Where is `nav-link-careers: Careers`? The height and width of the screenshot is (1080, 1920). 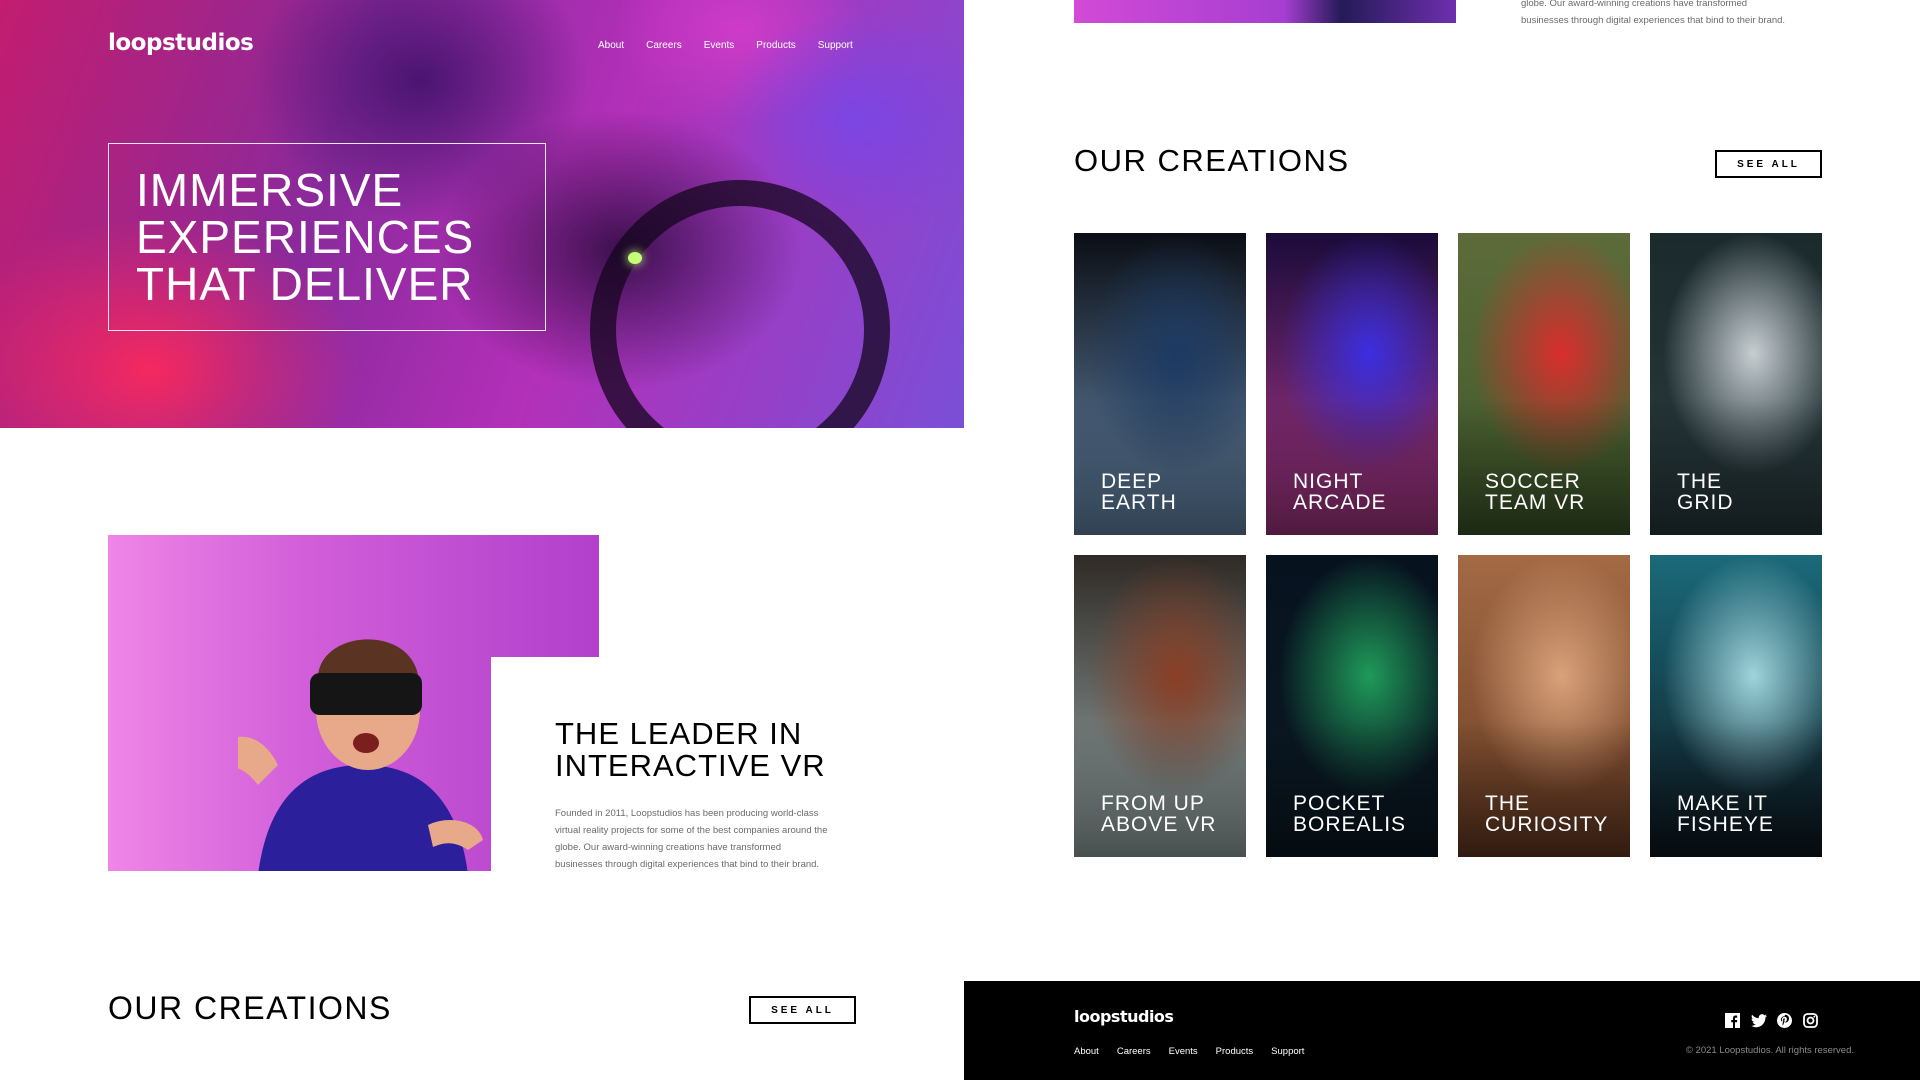
nav-link-careers: Careers is located at coordinates (664, 45).